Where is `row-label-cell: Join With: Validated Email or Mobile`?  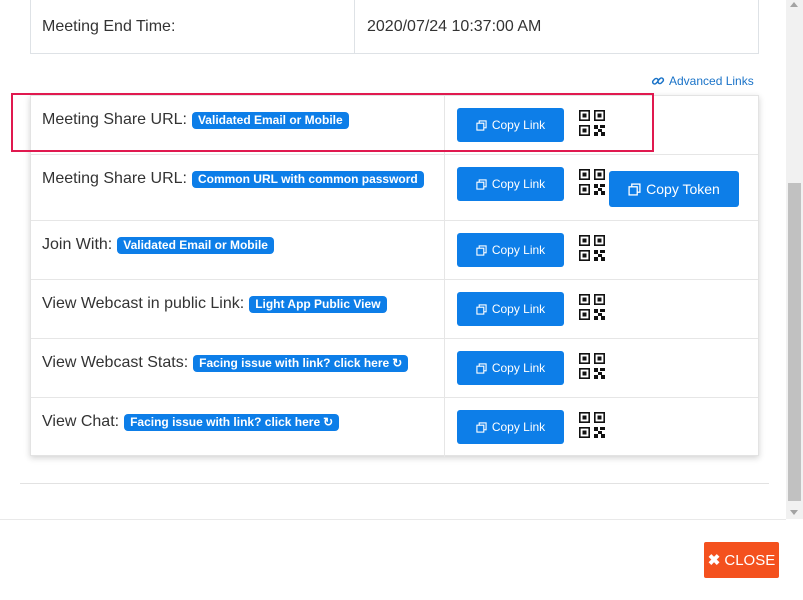
row-label-cell: Join With: Validated Email or Mobile is located at coordinates (238, 250).